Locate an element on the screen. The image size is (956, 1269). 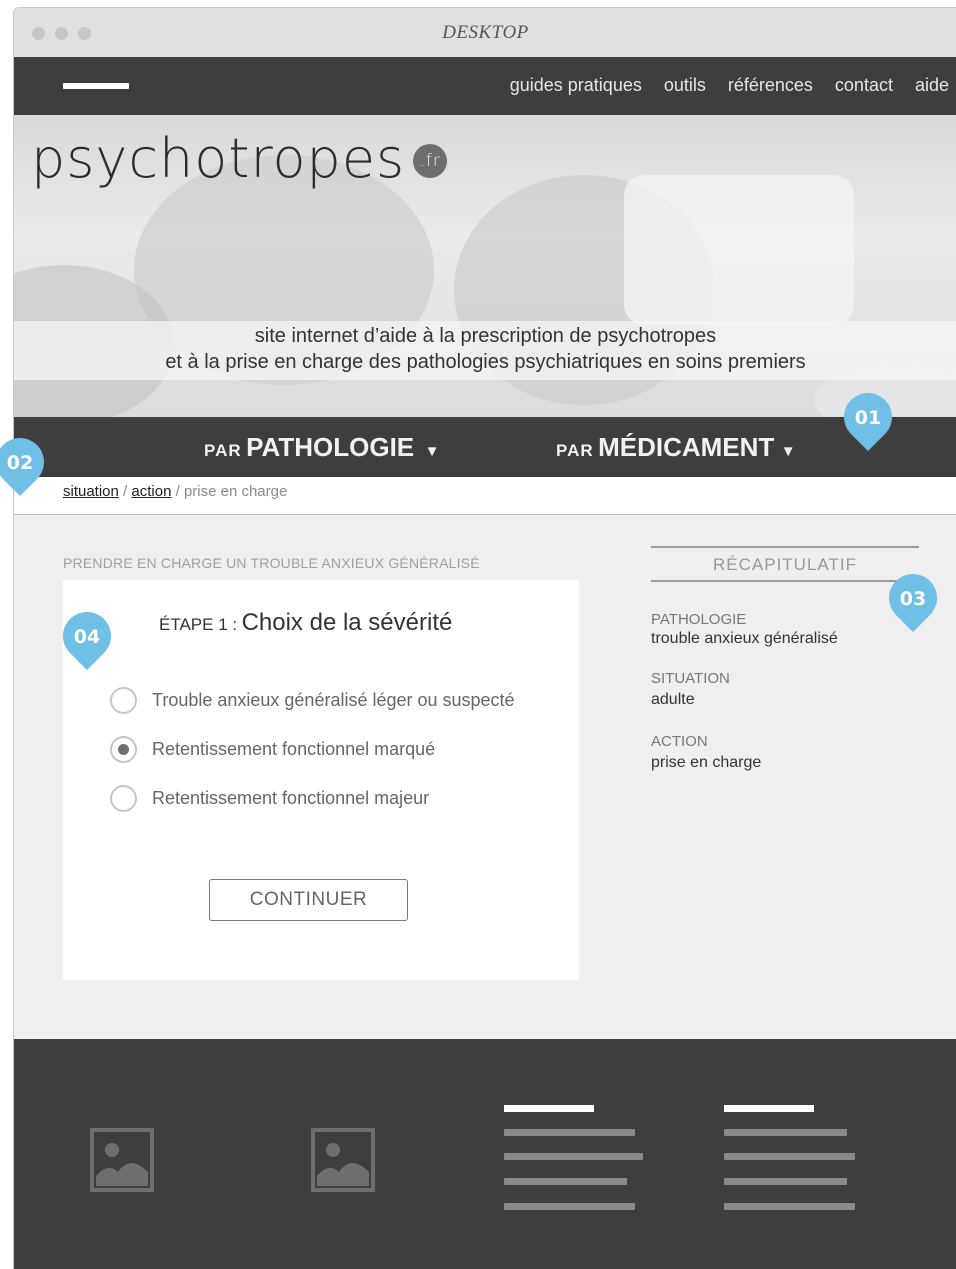
step-text: Choix de la sévérité is located at coordinates (347, 622).